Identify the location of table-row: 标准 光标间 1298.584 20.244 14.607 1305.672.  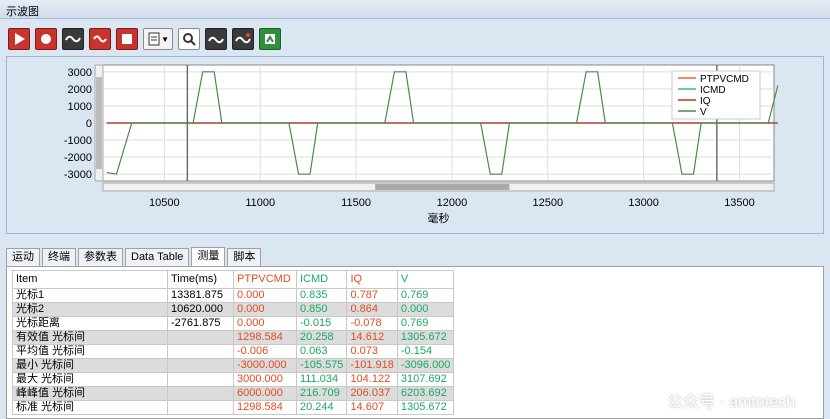
(233, 407).